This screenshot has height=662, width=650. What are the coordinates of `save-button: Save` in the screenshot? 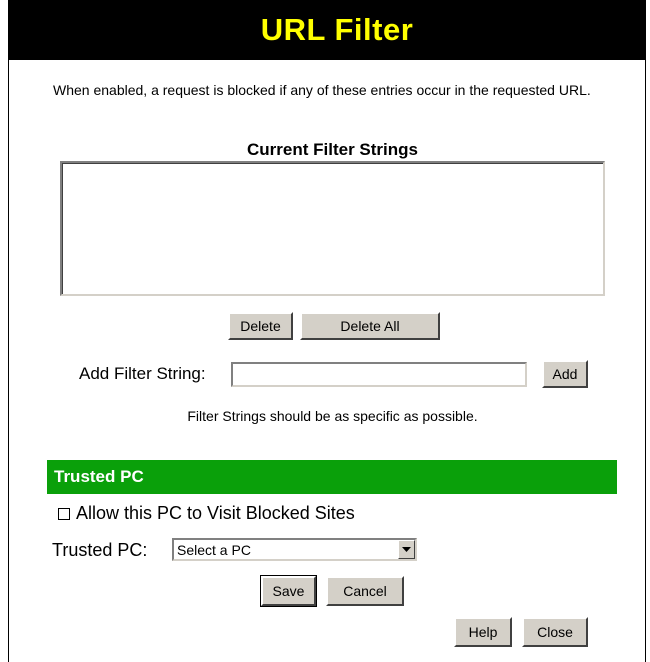 It's located at (288, 591).